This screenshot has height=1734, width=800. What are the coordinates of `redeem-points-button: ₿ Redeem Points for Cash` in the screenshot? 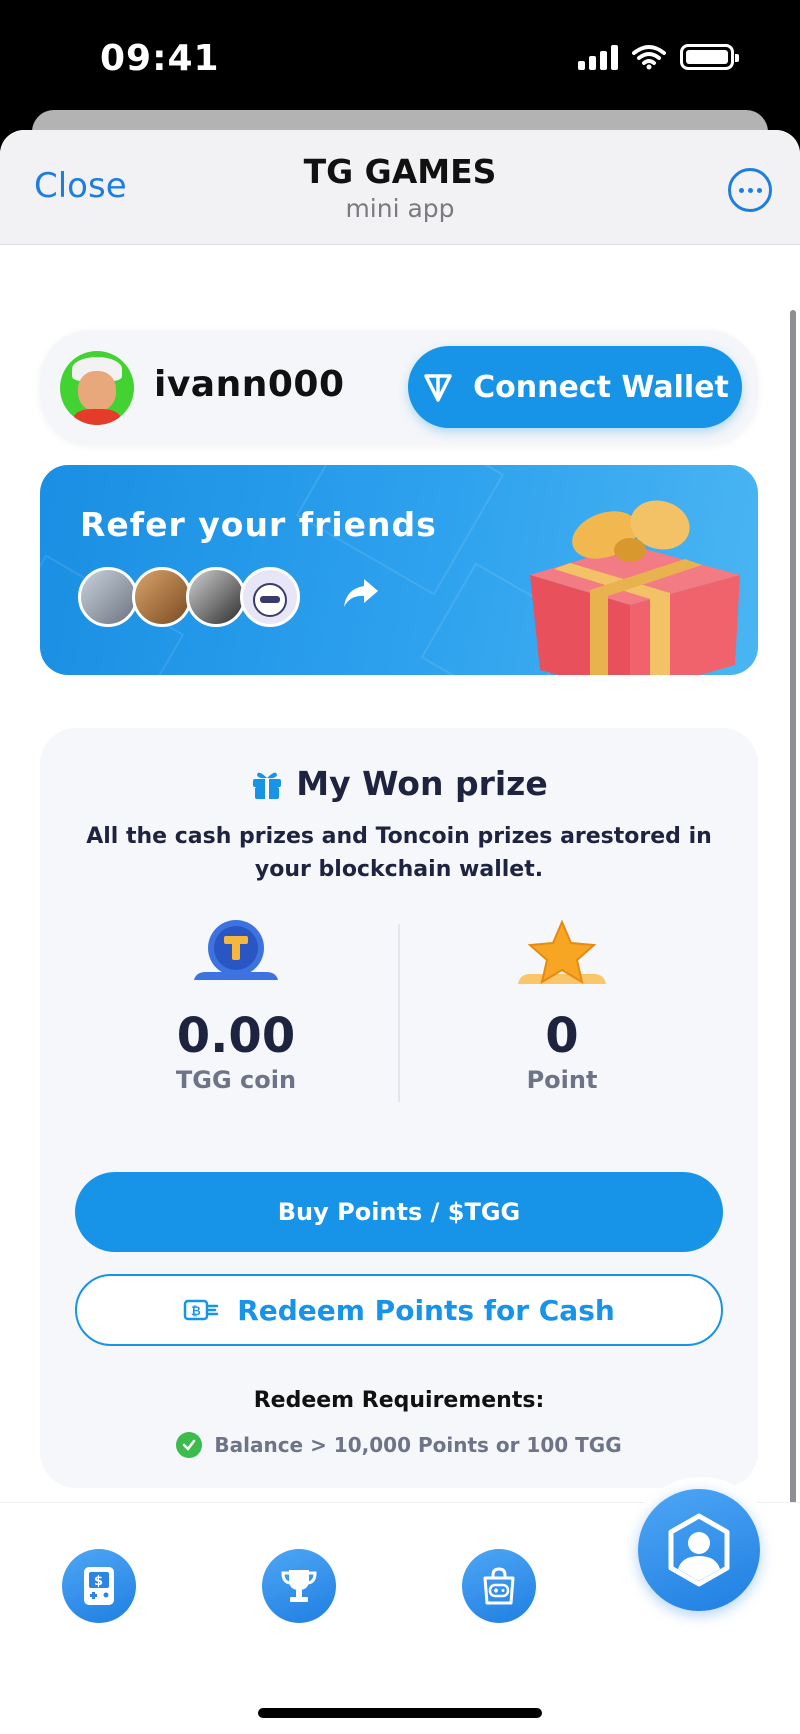 It's located at (399, 1310).